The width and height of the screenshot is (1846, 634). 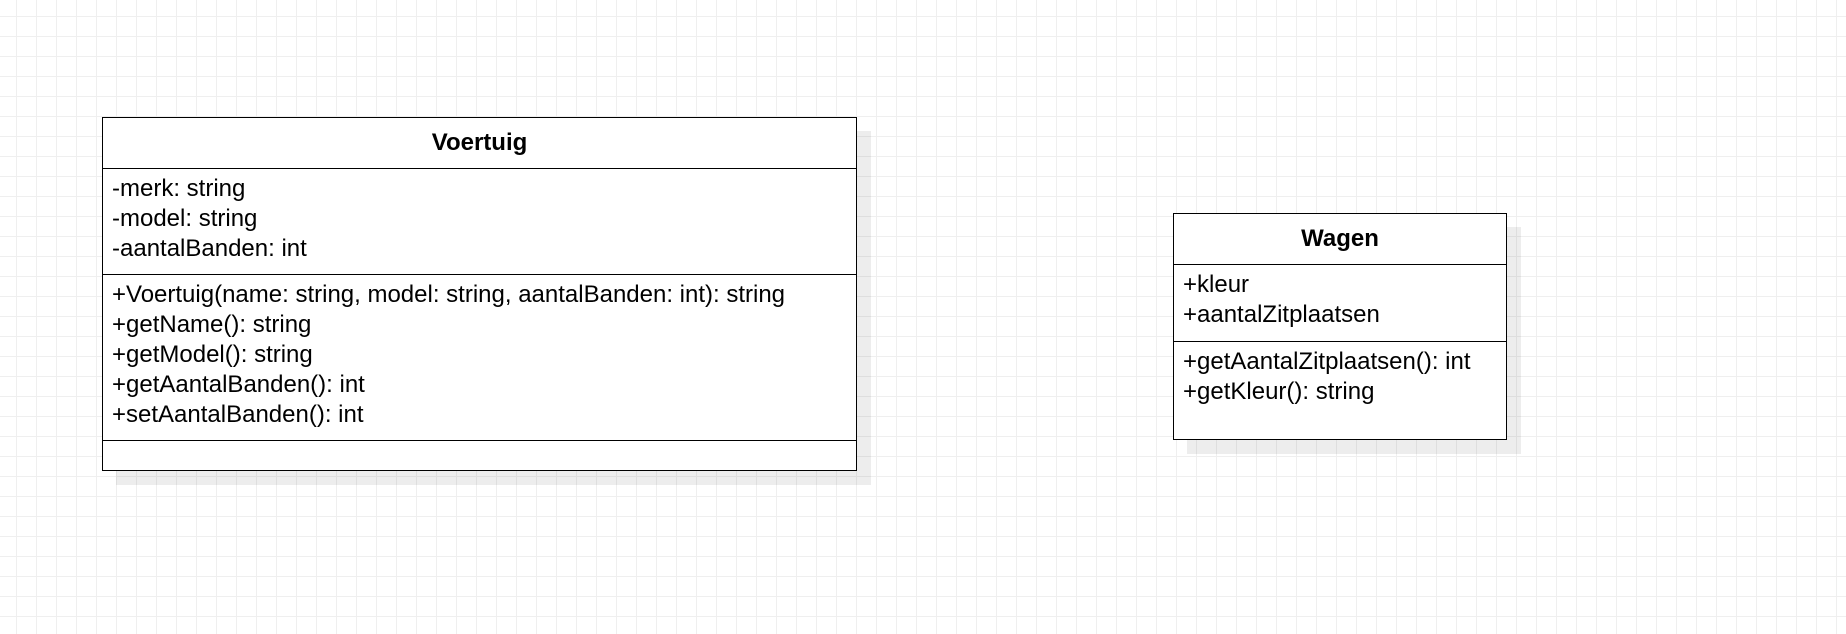 I want to click on attribute: +kleur, so click(x=1216, y=284).